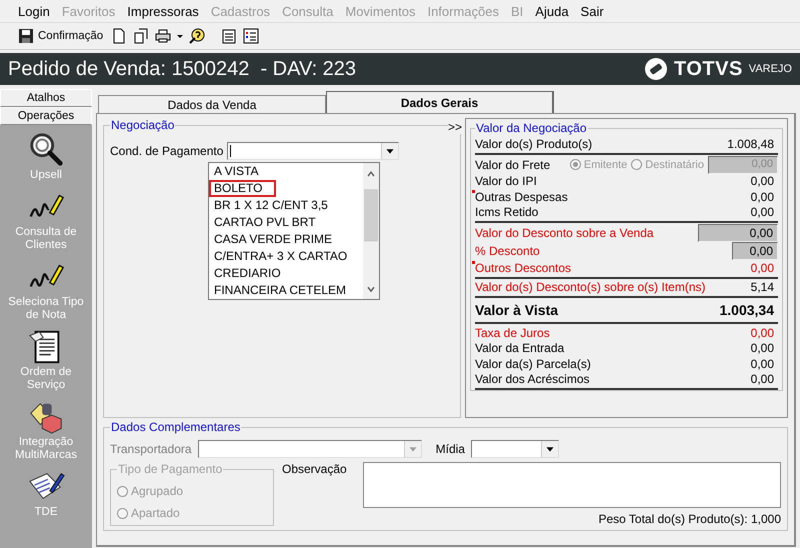 This screenshot has width=800, height=548. Describe the element at coordinates (514, 449) in the screenshot. I see `media-combo` at that location.